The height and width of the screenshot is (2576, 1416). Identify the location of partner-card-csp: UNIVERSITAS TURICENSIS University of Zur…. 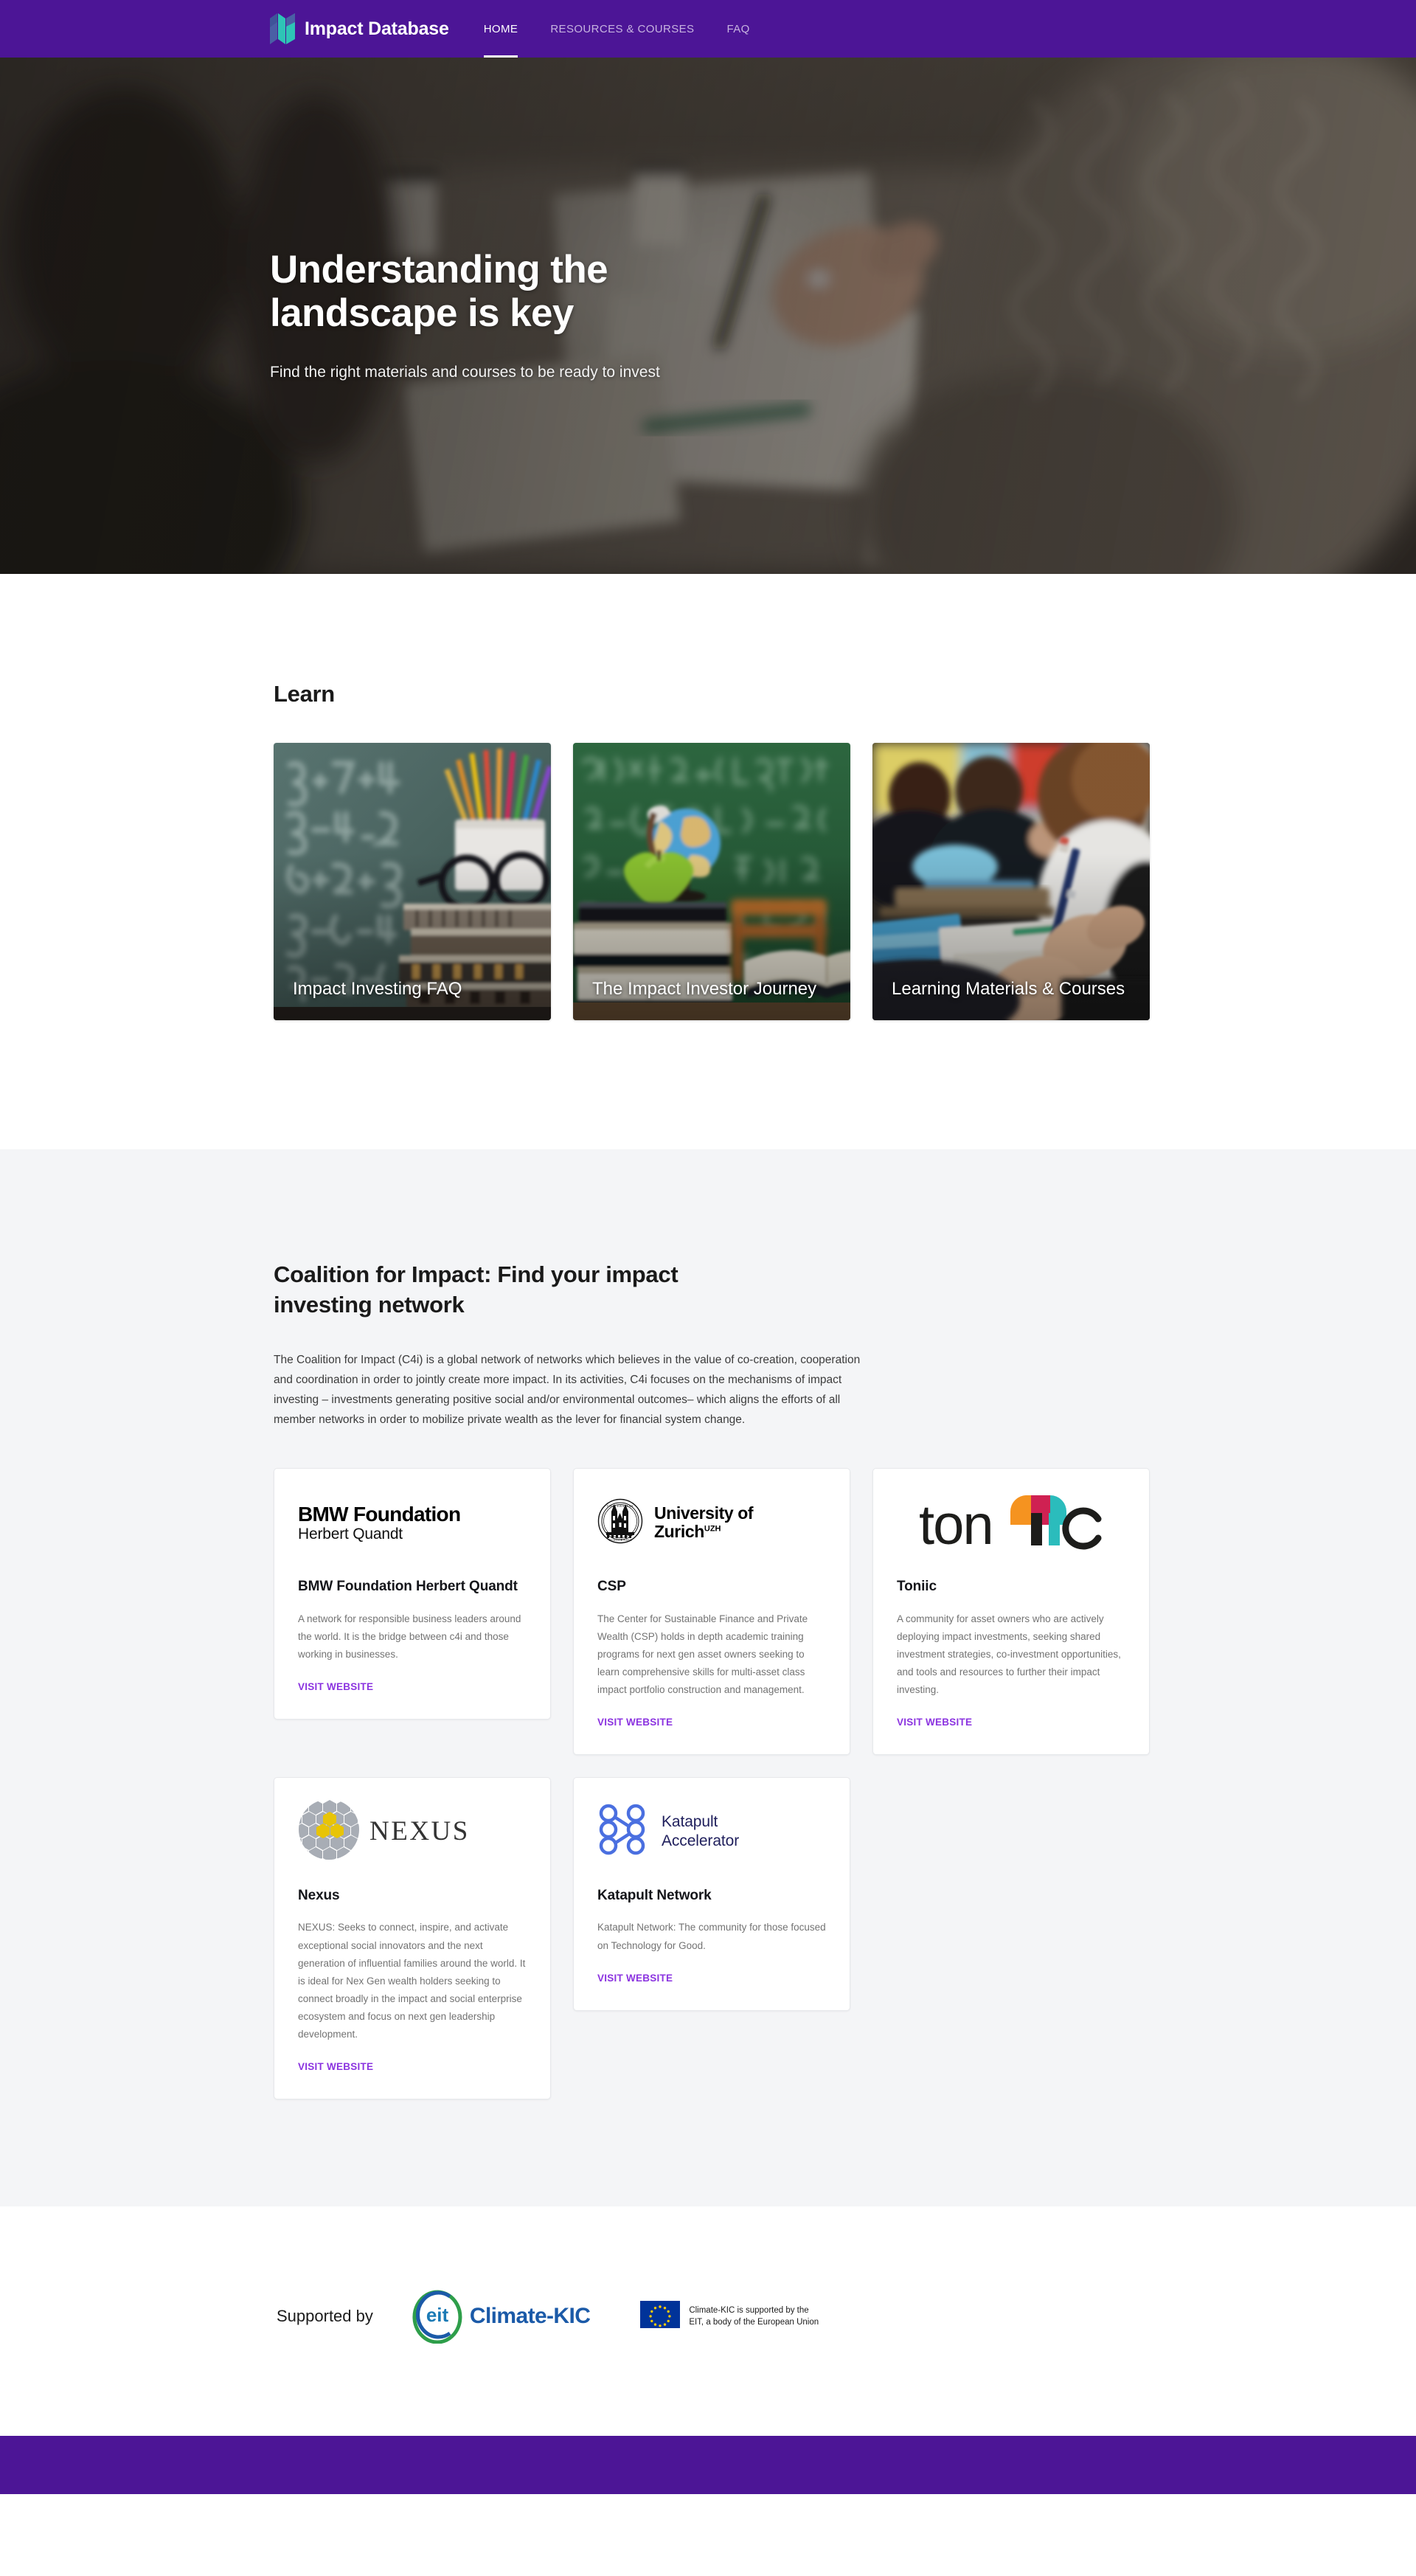
(711, 1612).